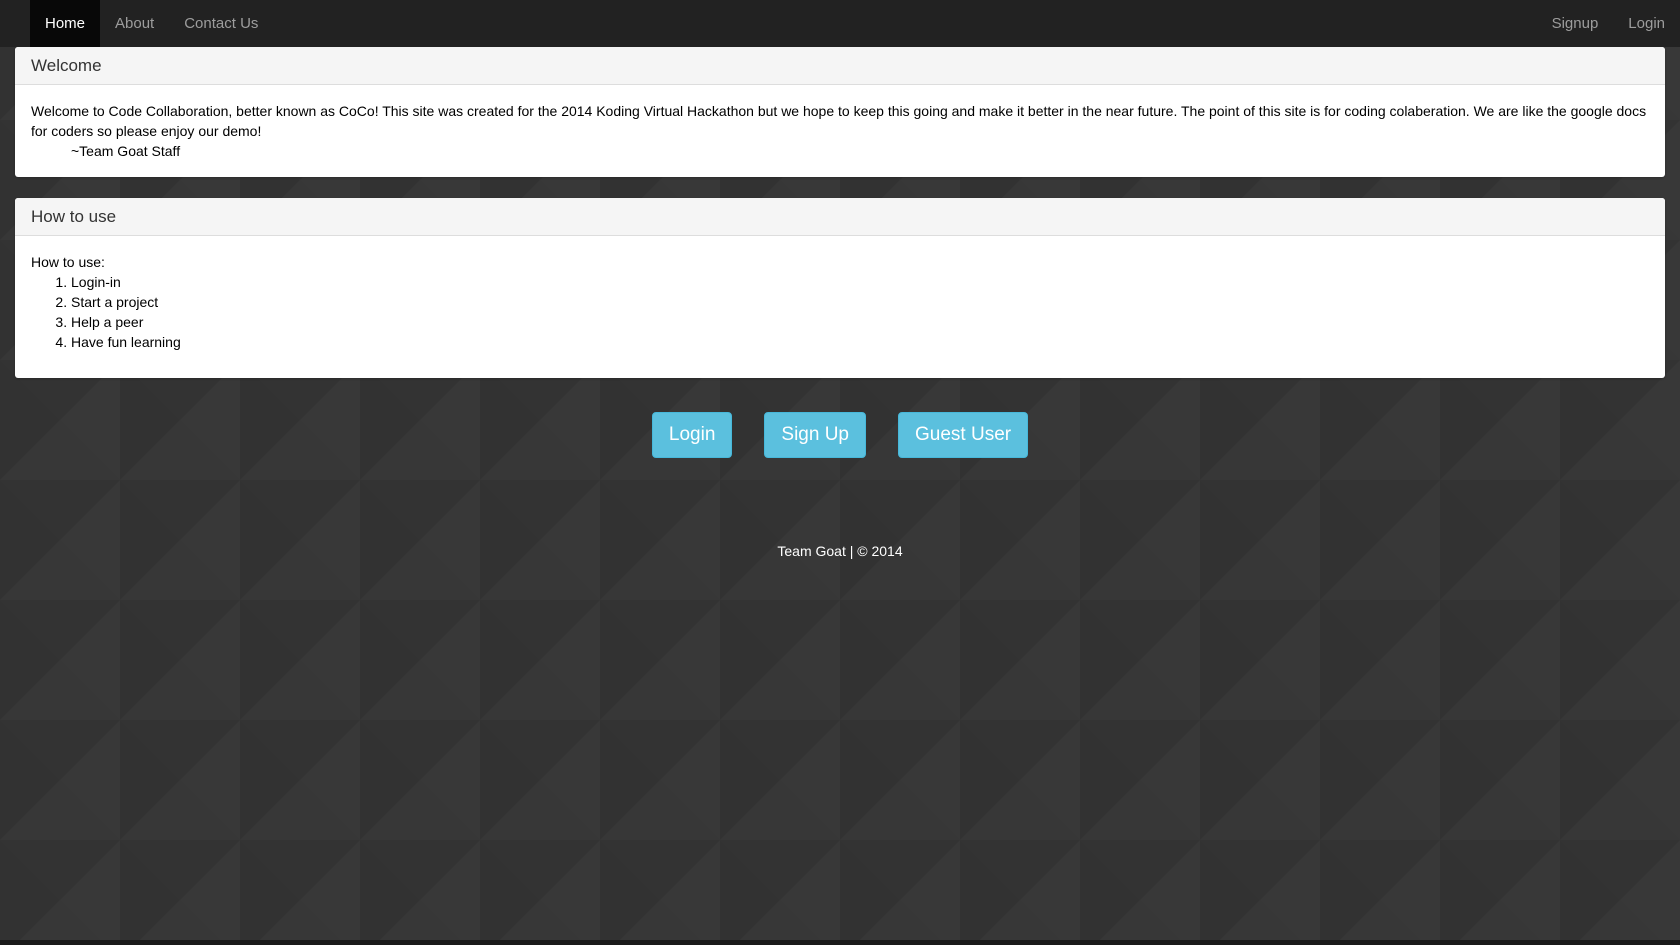 Image resolution: width=1680 pixels, height=945 pixels. I want to click on login-button: Login, so click(692, 435).